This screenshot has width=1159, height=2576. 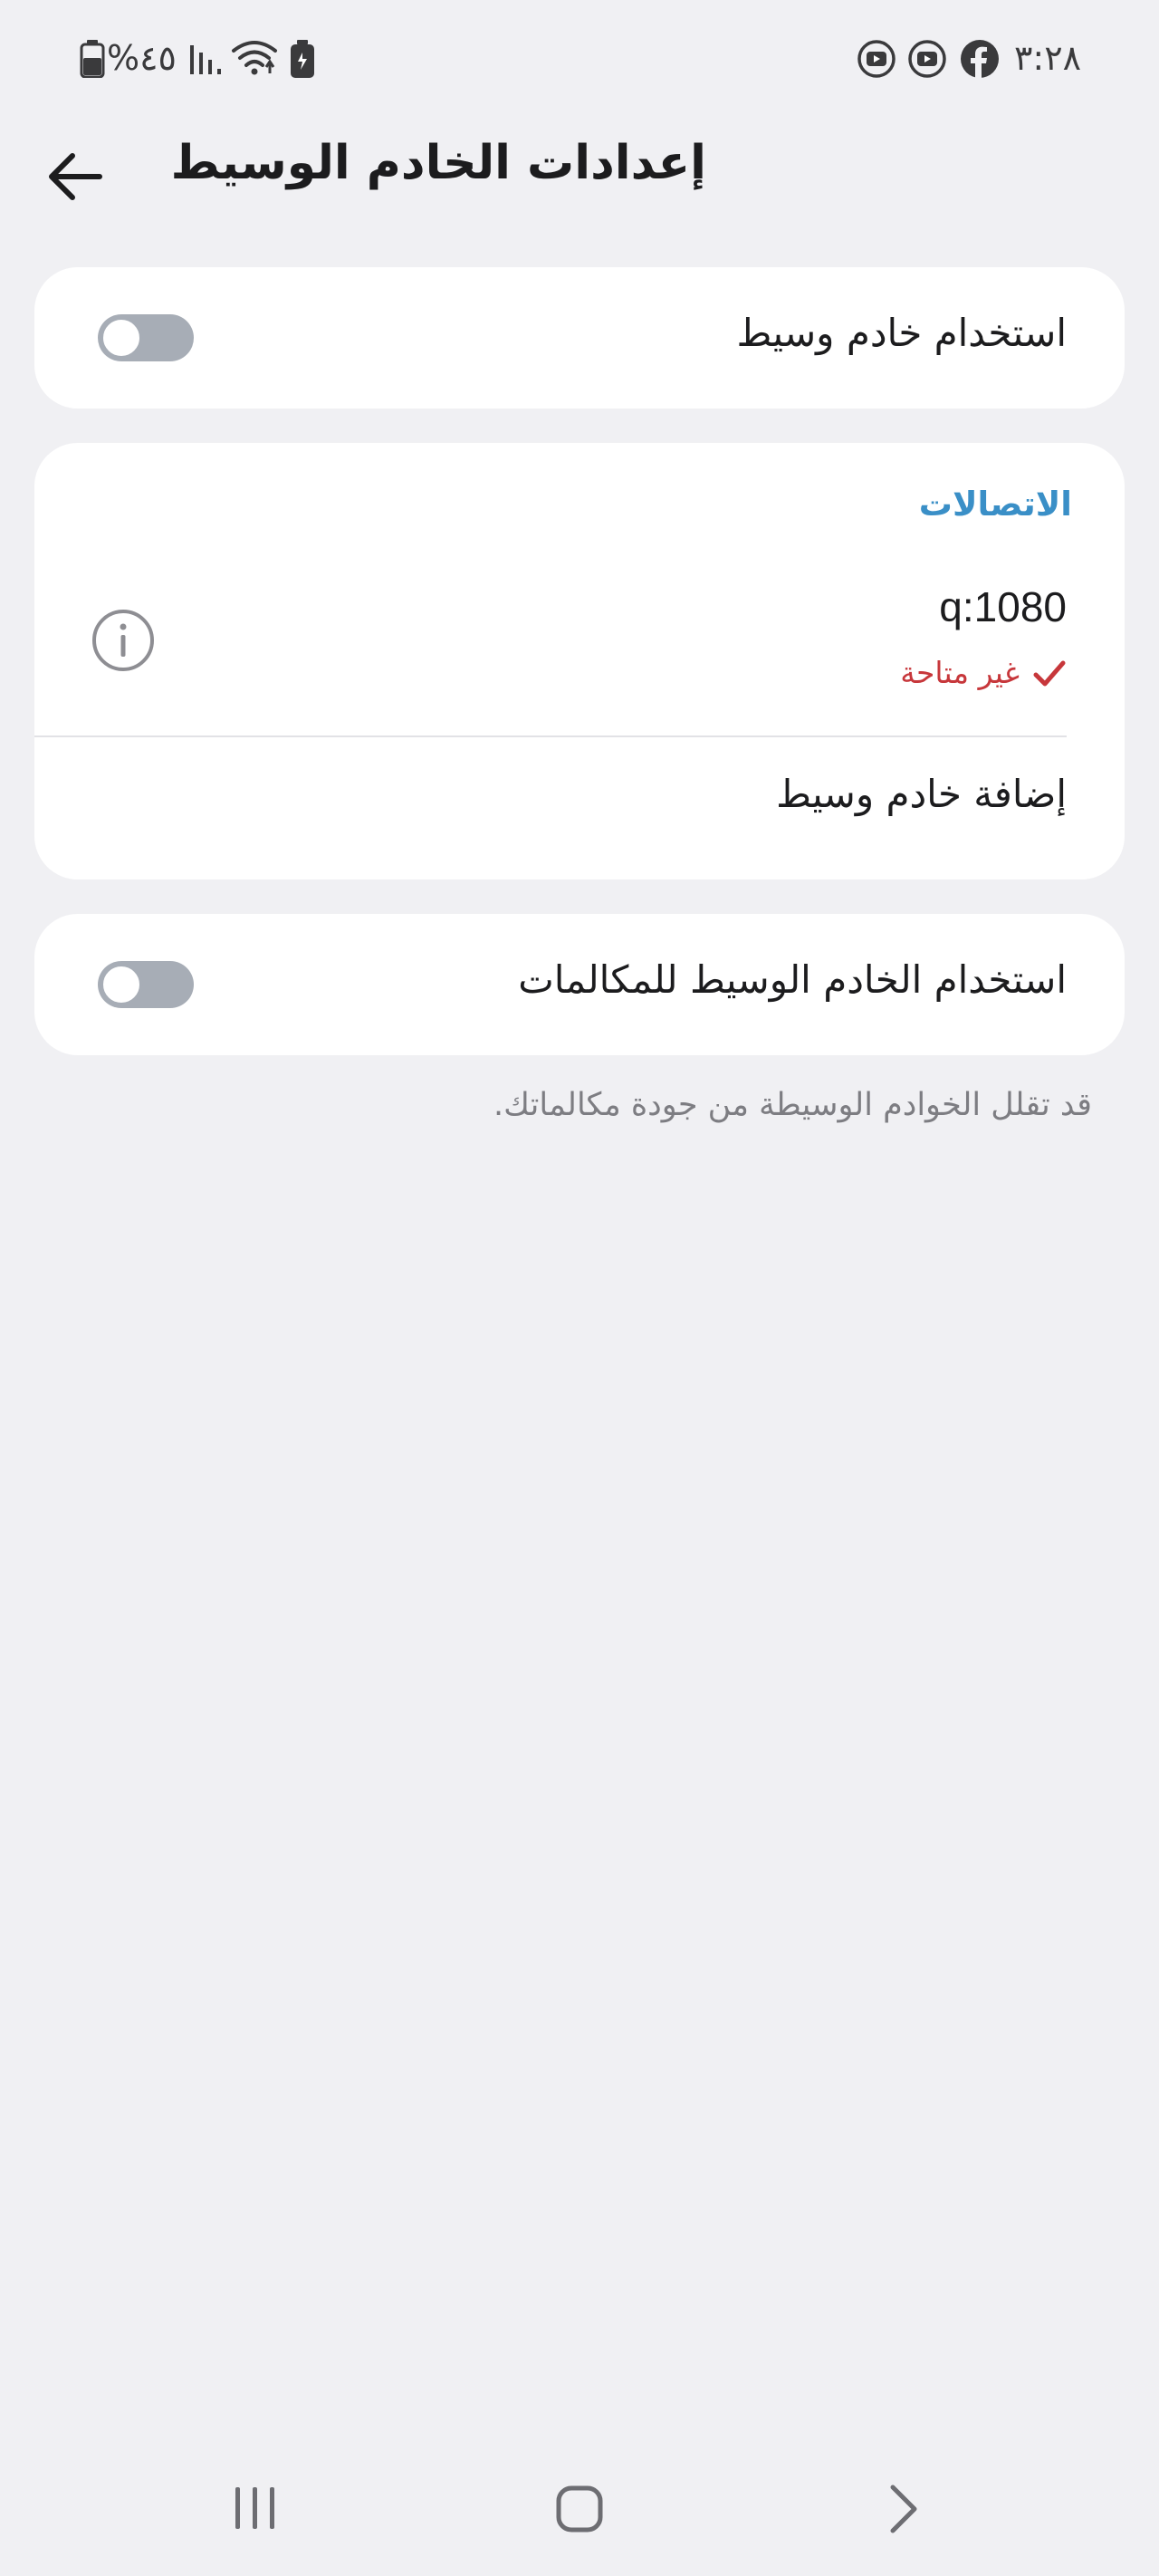 What do you see at coordinates (438, 163) in the screenshot?
I see `page-title: إعدادات الخادم الوسيط` at bounding box center [438, 163].